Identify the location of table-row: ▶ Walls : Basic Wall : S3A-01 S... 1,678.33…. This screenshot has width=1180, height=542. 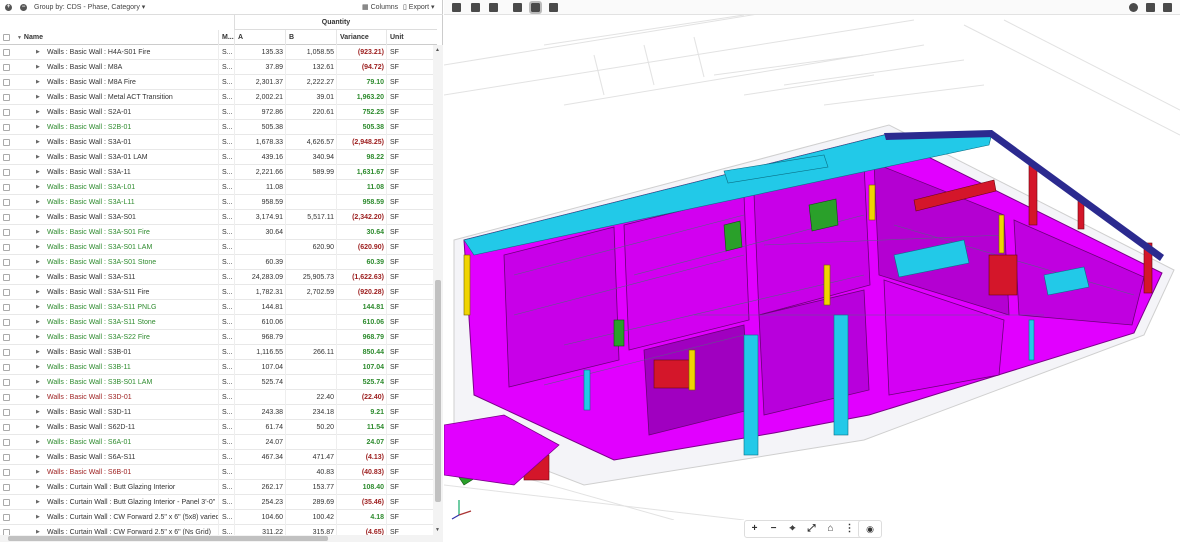
(218, 142).